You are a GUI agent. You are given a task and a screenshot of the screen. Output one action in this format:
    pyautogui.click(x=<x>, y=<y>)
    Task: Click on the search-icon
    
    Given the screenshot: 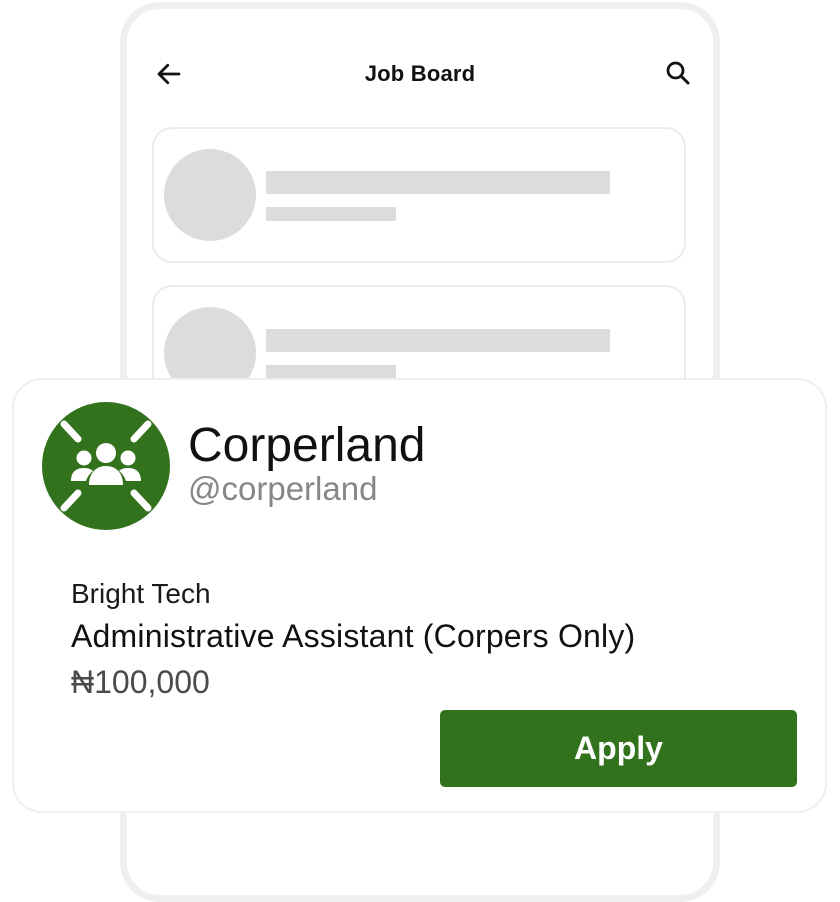 What is the action you would take?
    pyautogui.click(x=678, y=73)
    